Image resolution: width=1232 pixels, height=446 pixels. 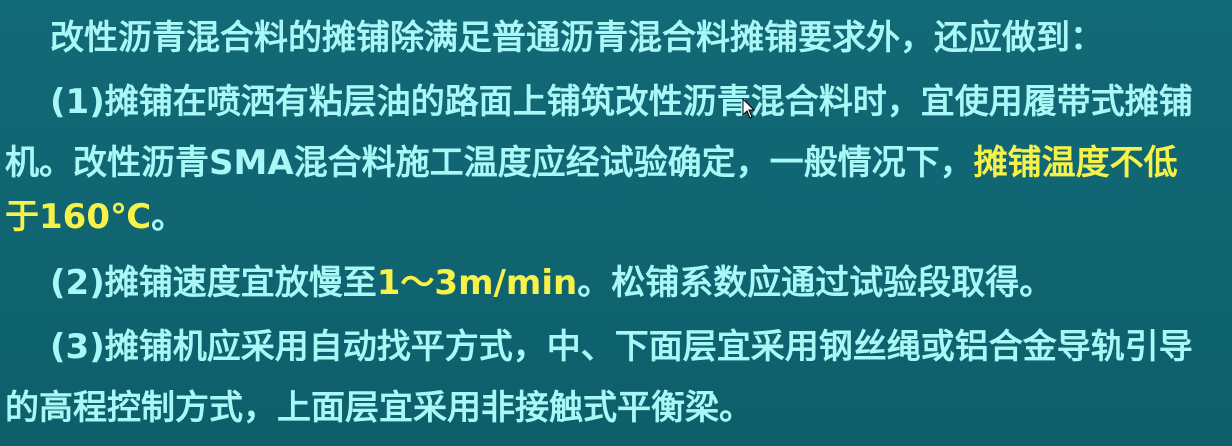 I want to click on mouse-pointer-icon, so click(x=749, y=108).